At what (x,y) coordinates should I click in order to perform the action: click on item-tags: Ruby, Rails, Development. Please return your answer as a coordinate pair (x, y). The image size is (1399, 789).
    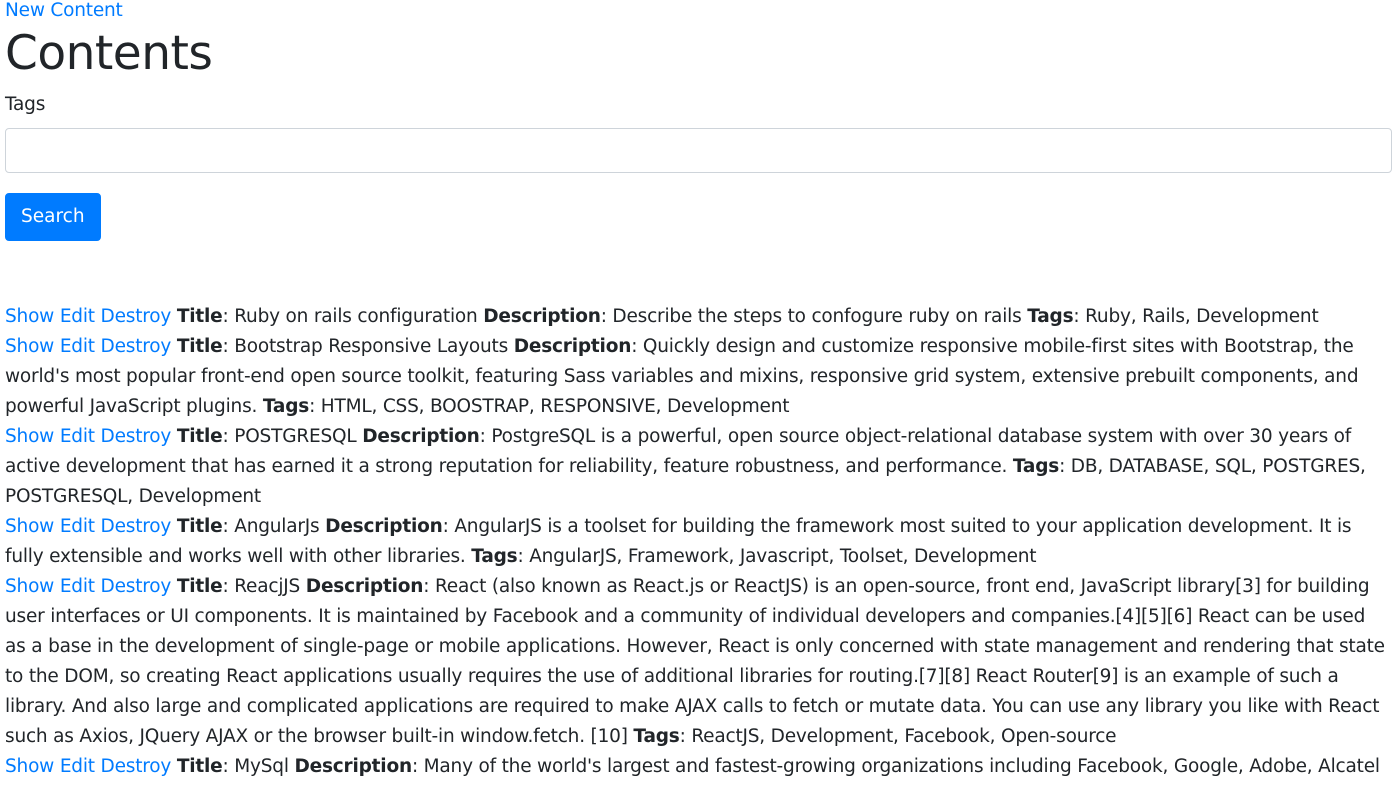
    Looking at the image, I should click on (1202, 316).